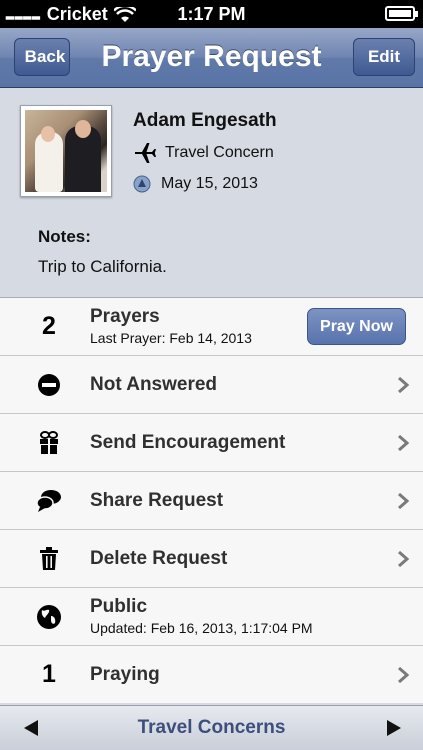 The height and width of the screenshot is (750, 423). I want to click on share-label: Share Request, so click(157, 500).